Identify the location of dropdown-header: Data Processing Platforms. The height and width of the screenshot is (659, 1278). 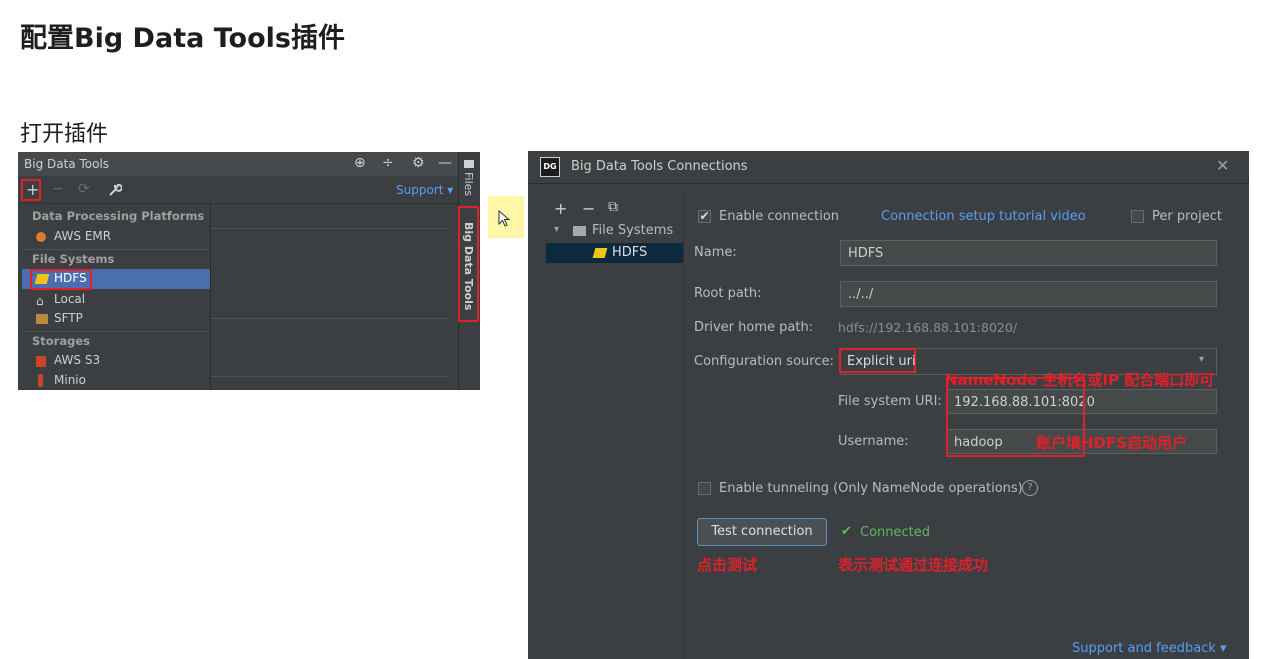
(118, 216).